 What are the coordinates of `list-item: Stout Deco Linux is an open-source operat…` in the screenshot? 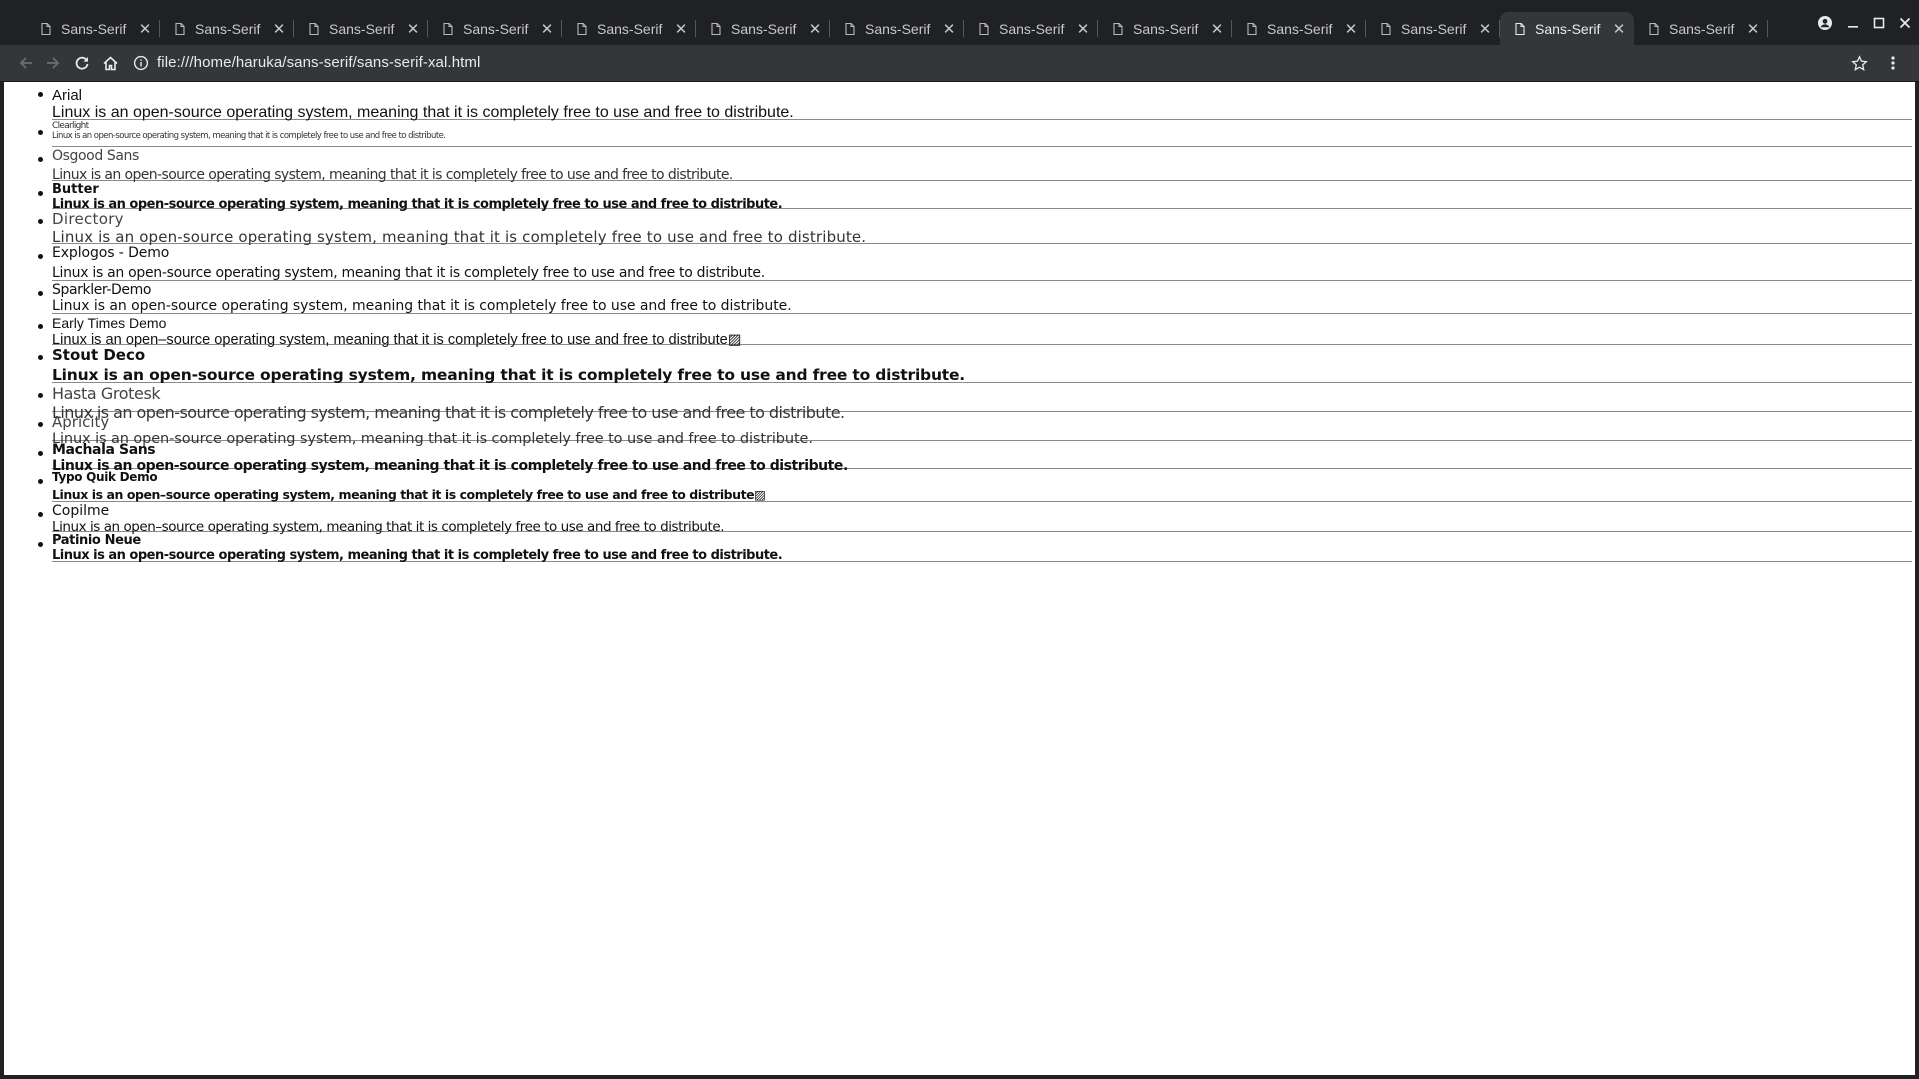 It's located at (975, 364).